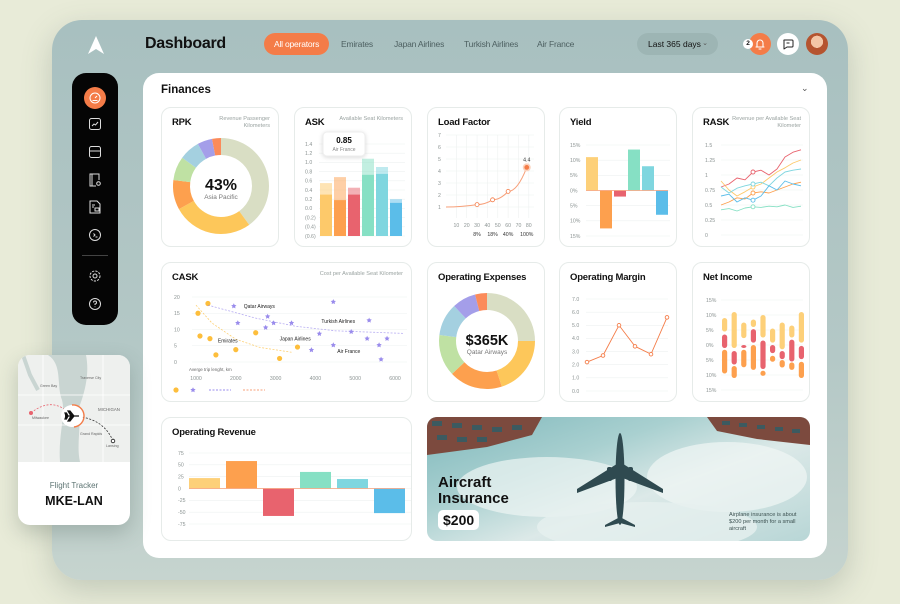  What do you see at coordinates (176, 390) in the screenshot?
I see `legend-marker` at bounding box center [176, 390].